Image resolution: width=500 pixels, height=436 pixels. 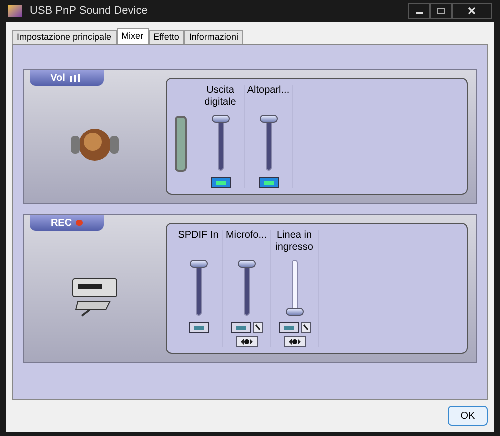 I want to click on close-button, so click(x=472, y=11).